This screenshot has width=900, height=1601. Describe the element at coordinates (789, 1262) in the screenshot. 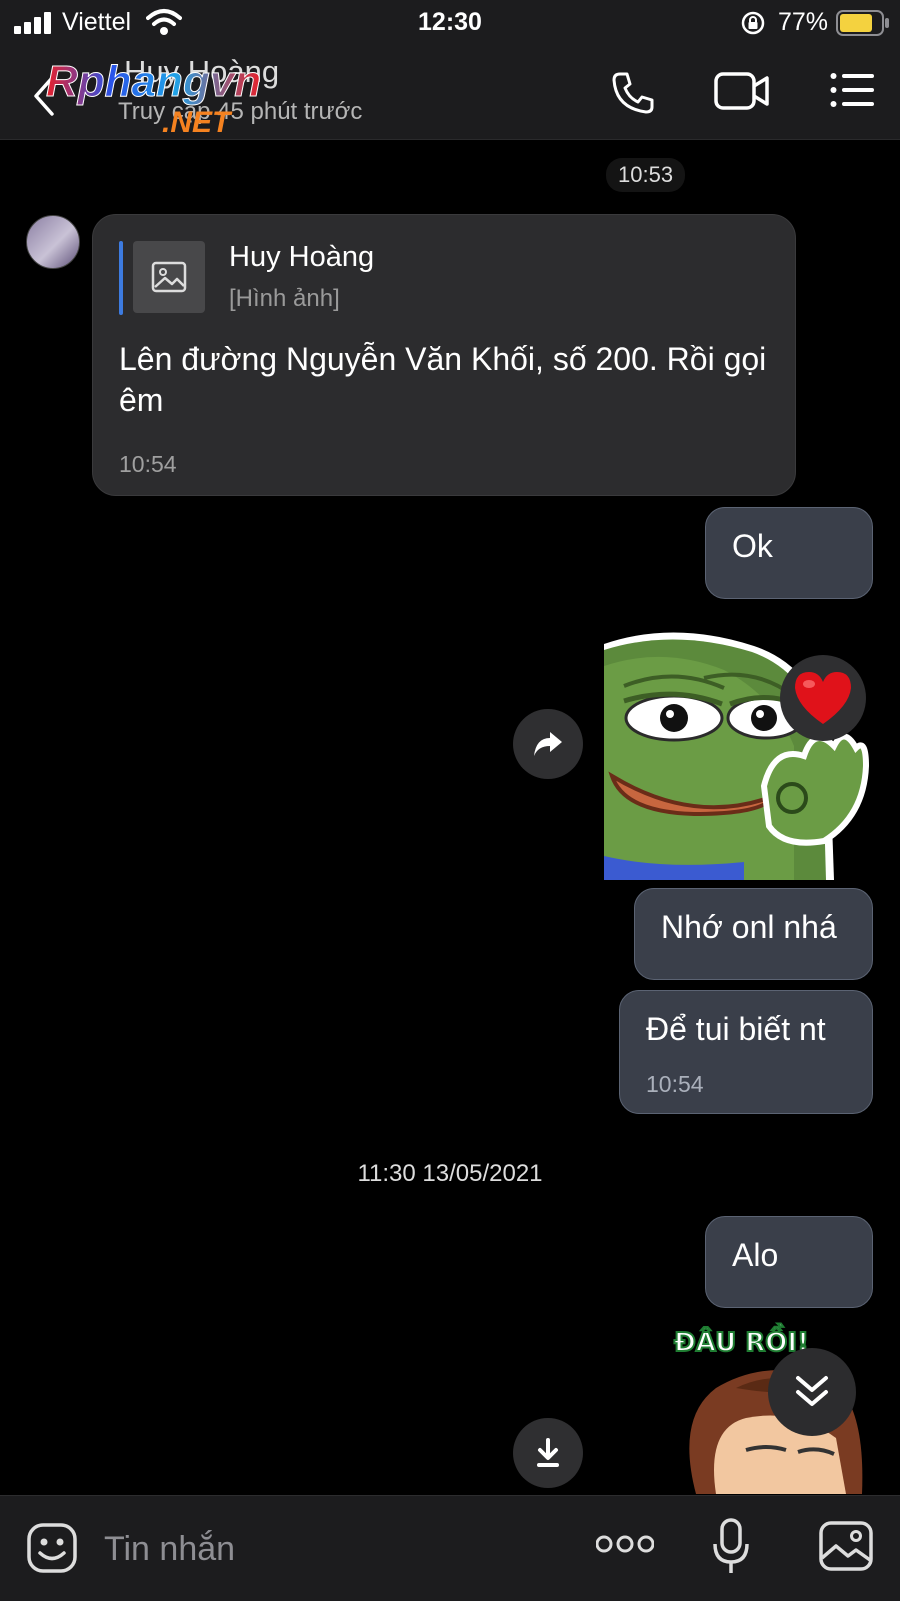

I see `outgoing-message: Alo` at that location.